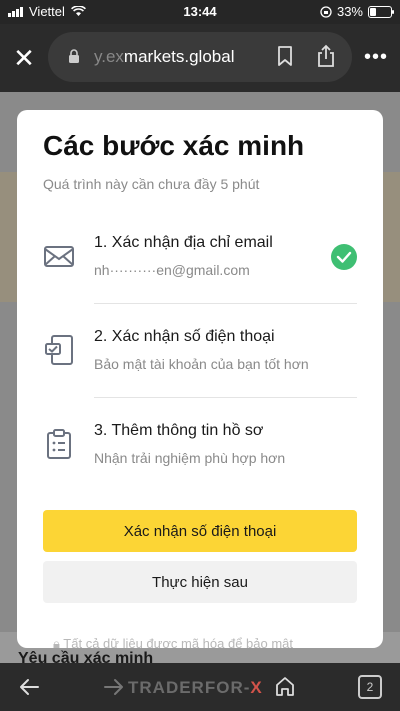 The image size is (400, 711). What do you see at coordinates (200, 12) in the screenshot?
I see `status-bar: Viettel 13:44 33%` at bounding box center [200, 12].